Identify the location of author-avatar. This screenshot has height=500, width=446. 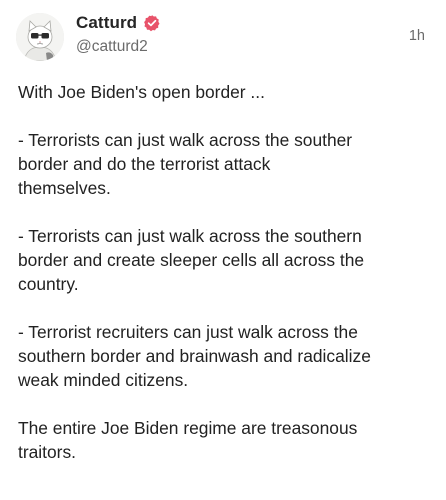
(40, 37).